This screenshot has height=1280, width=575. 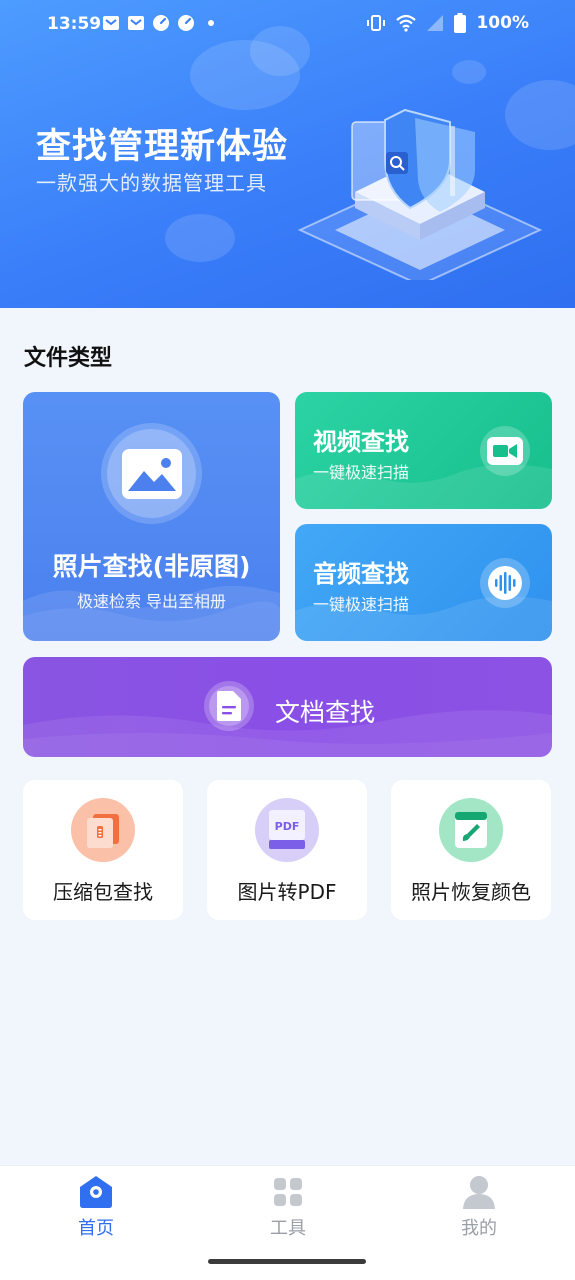 I want to click on notification-icons, so click(x=161, y=23).